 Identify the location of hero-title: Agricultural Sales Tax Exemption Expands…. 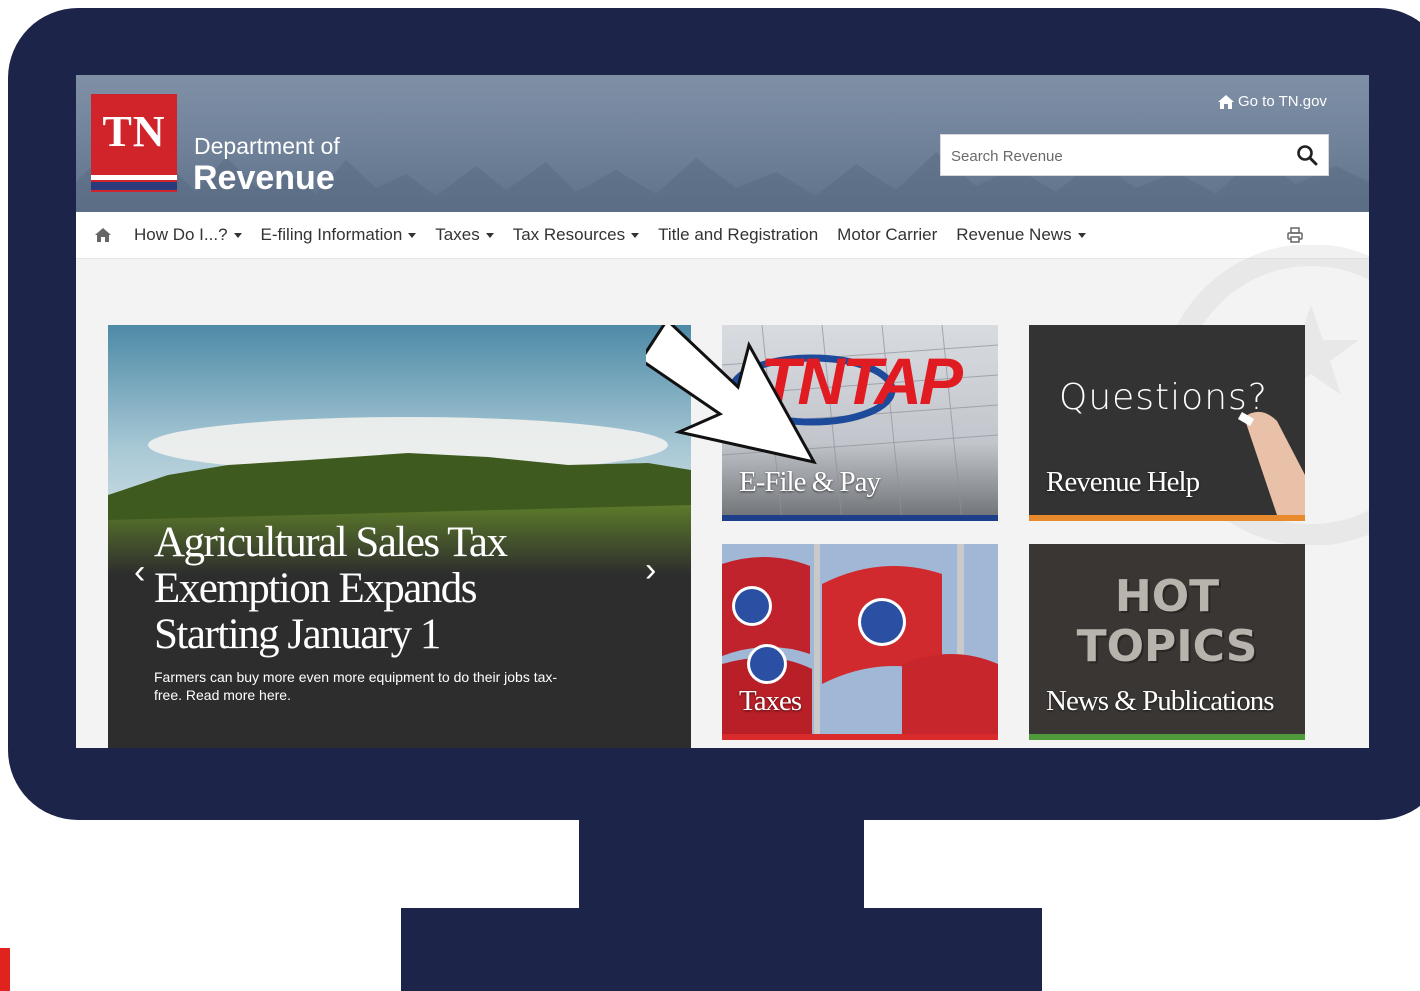
(369, 589).